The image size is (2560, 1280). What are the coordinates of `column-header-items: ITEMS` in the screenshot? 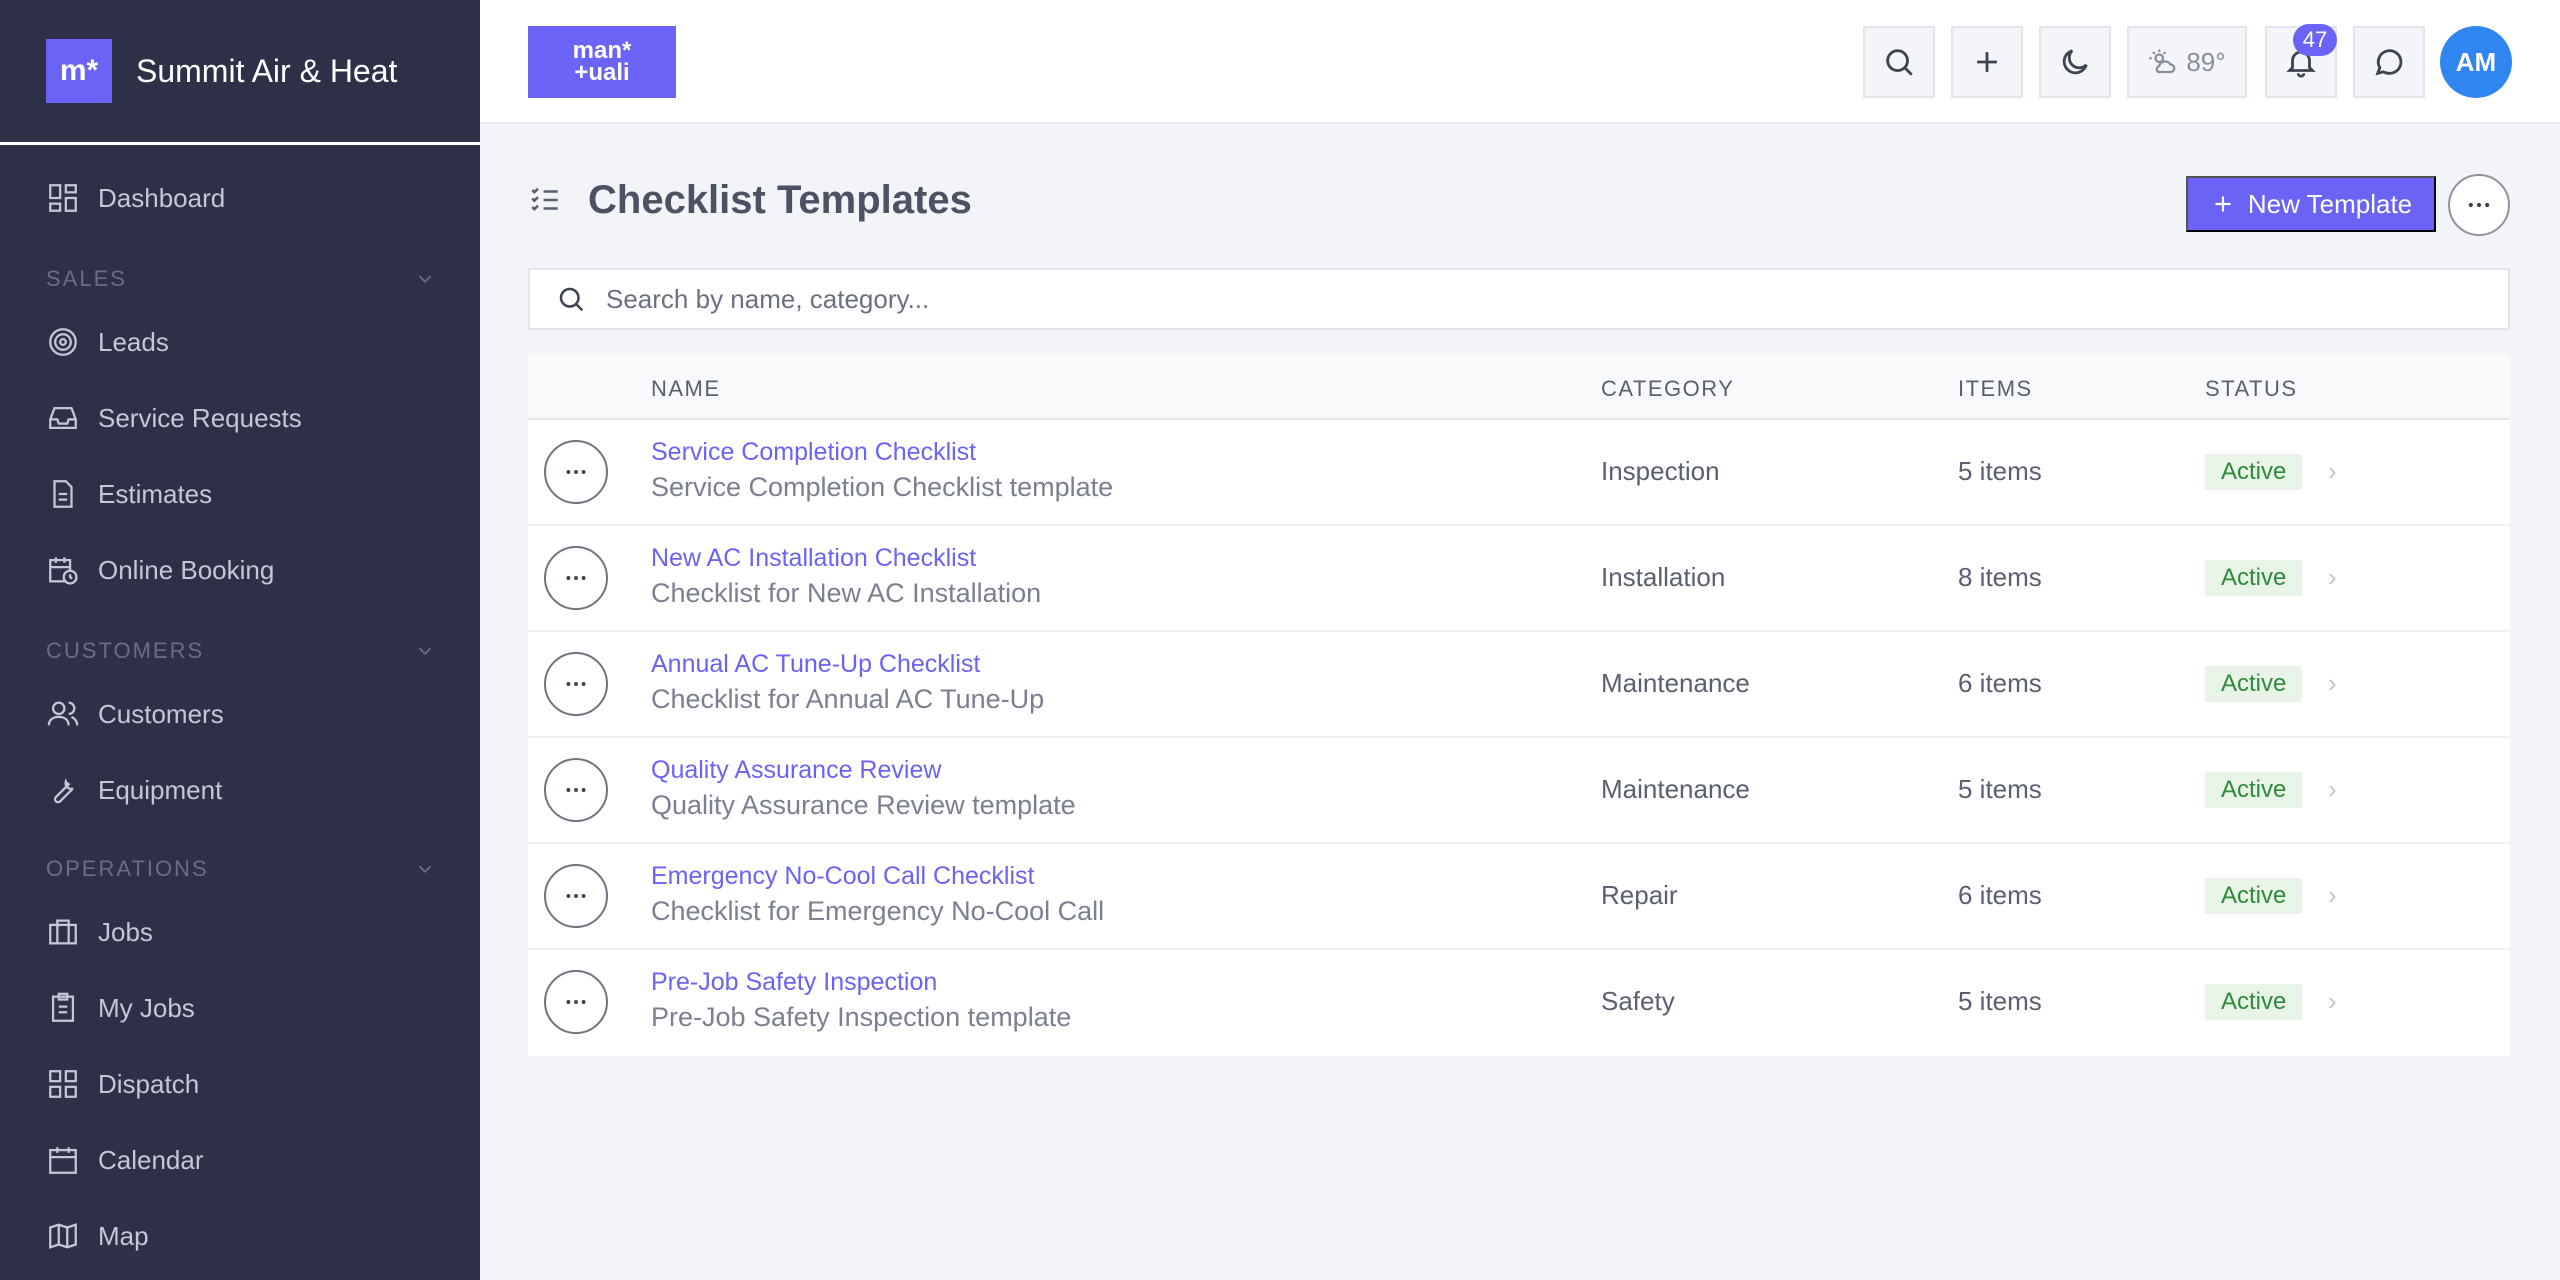 It's located at (1995, 389).